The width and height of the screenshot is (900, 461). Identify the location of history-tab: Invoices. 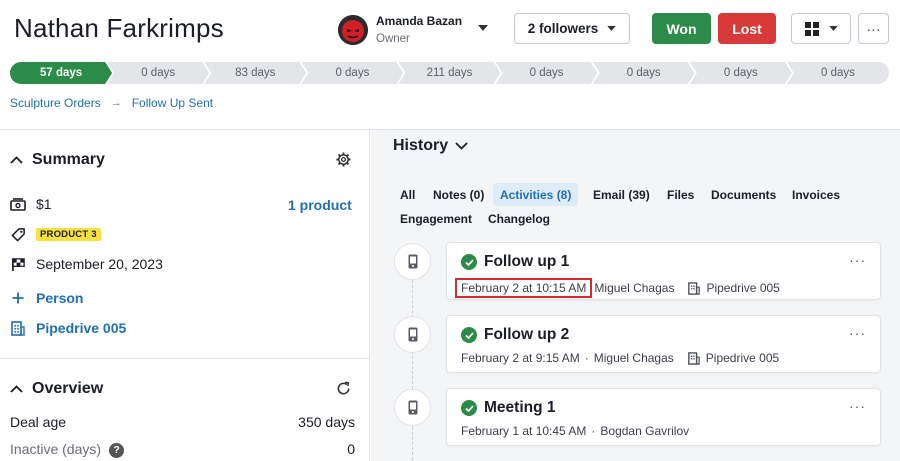
(816, 194).